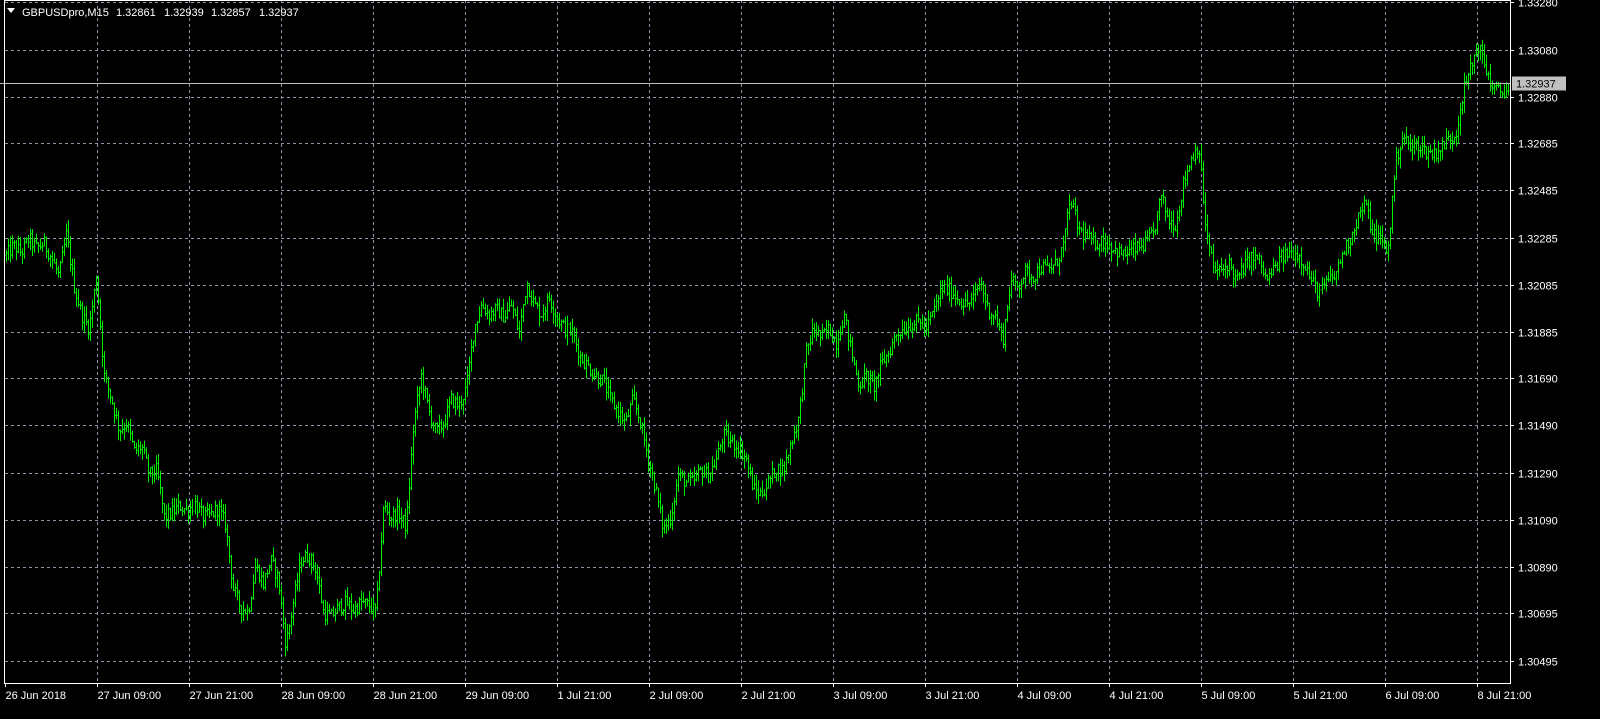  I want to click on x-tick-label: 6 Jul 09:00, so click(1413, 696).